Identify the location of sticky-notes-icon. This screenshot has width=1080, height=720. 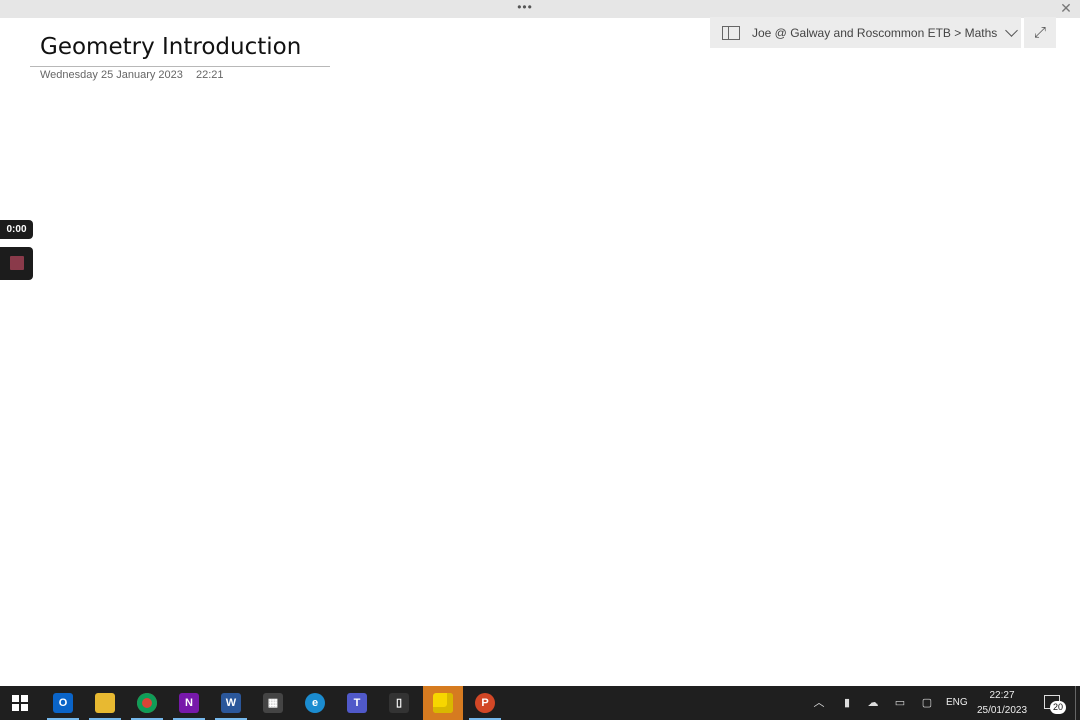
(443, 703).